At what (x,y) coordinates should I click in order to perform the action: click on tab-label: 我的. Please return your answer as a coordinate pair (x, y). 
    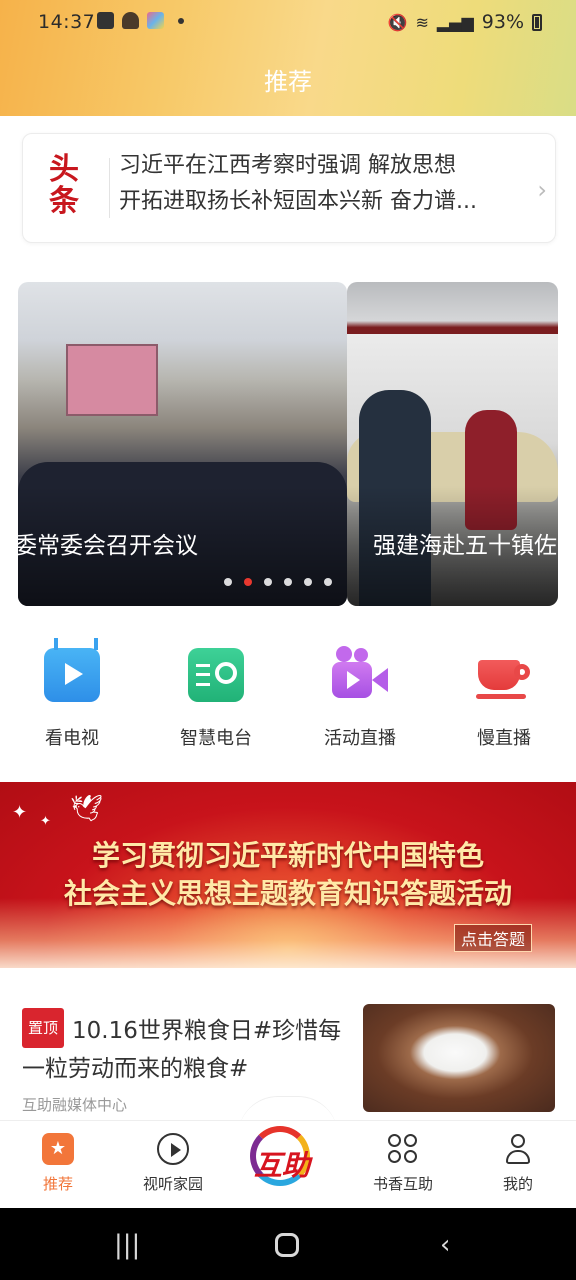
    Looking at the image, I should click on (517, 1184).